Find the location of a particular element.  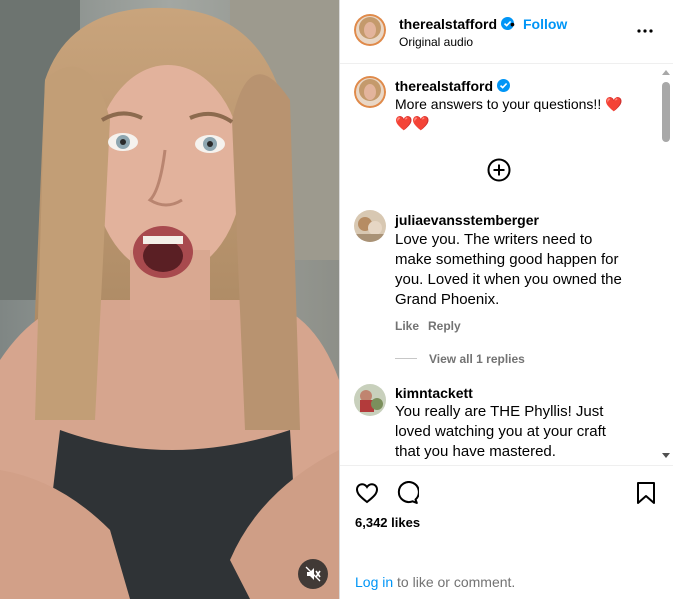

plus-circle-icon is located at coordinates (499, 170).